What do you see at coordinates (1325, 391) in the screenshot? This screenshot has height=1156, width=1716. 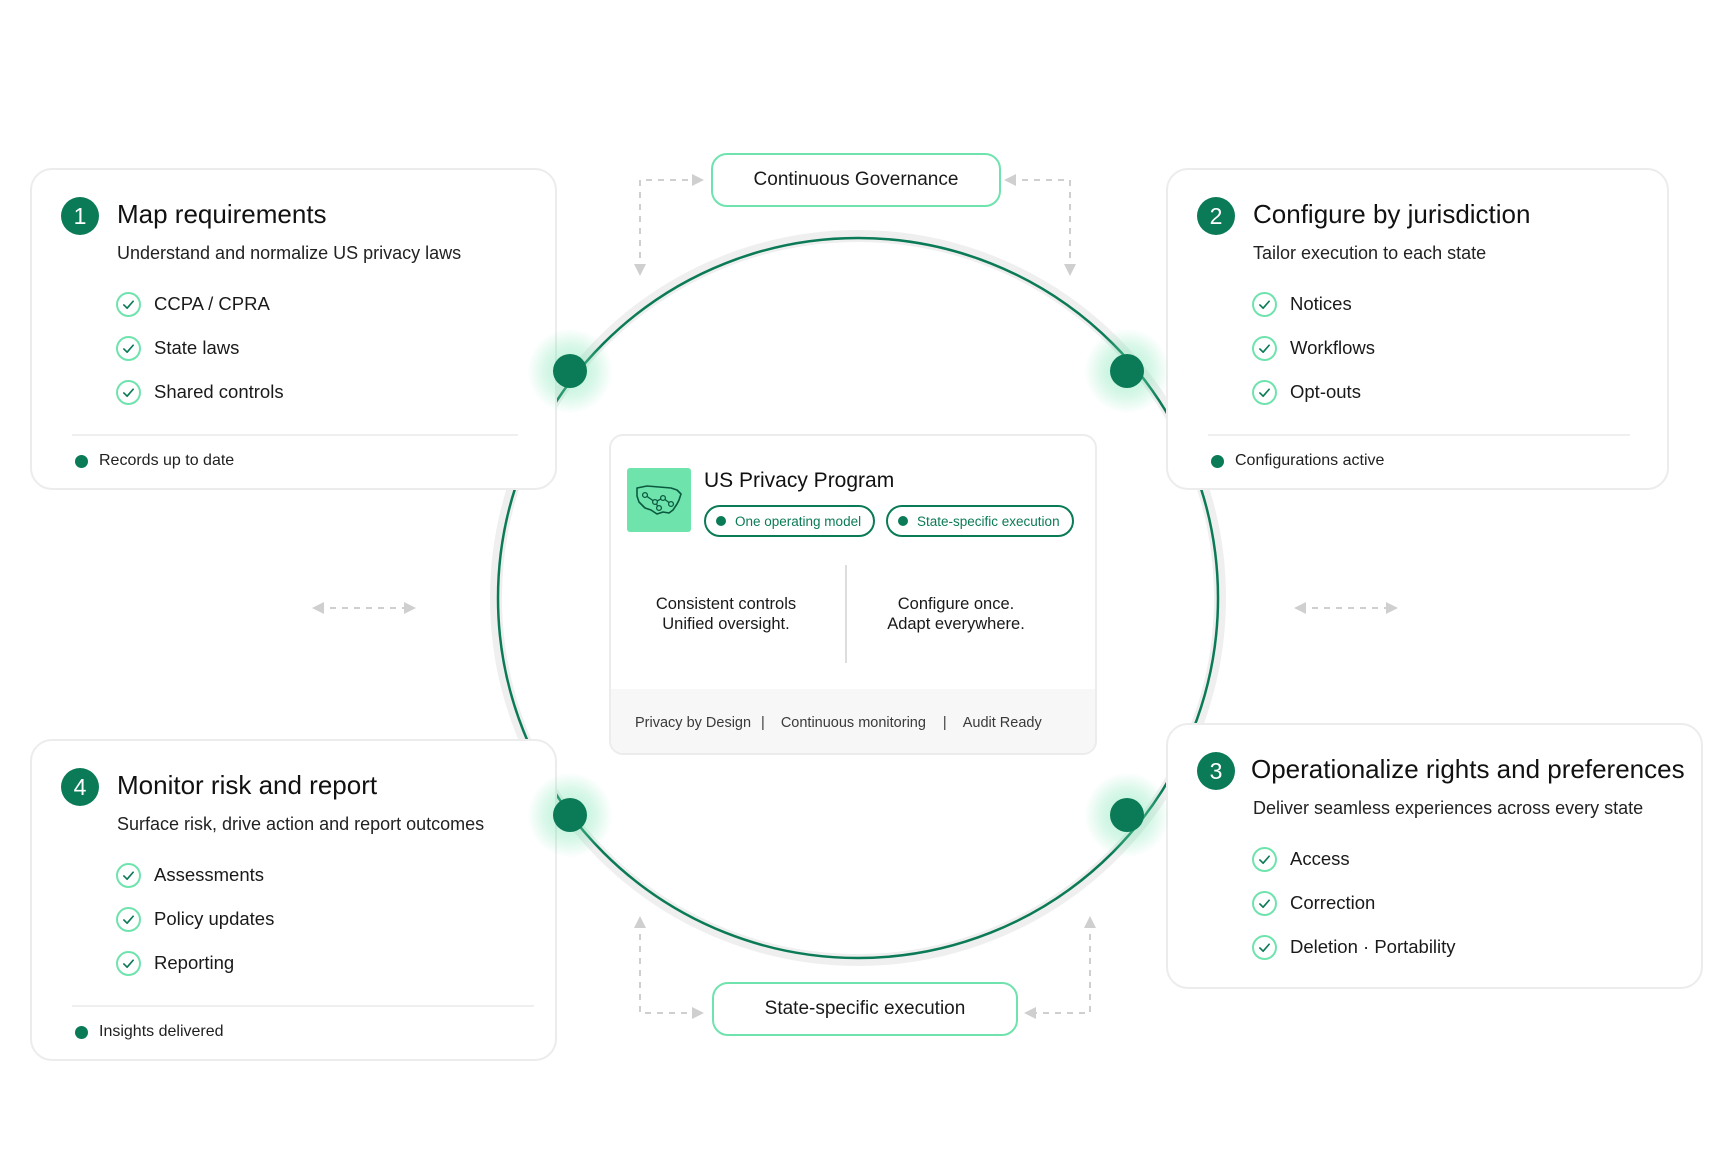 I see `list-item-label: Opt-outs` at bounding box center [1325, 391].